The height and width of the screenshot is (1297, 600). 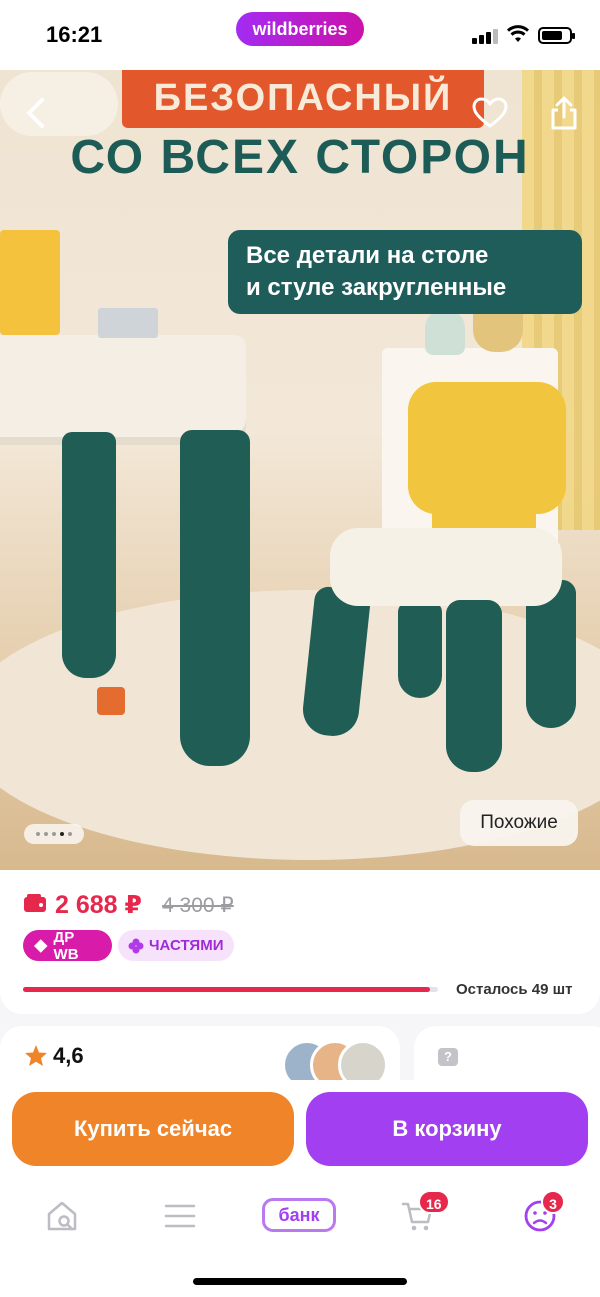 I want to click on wallet-icon, so click(x=35, y=903).